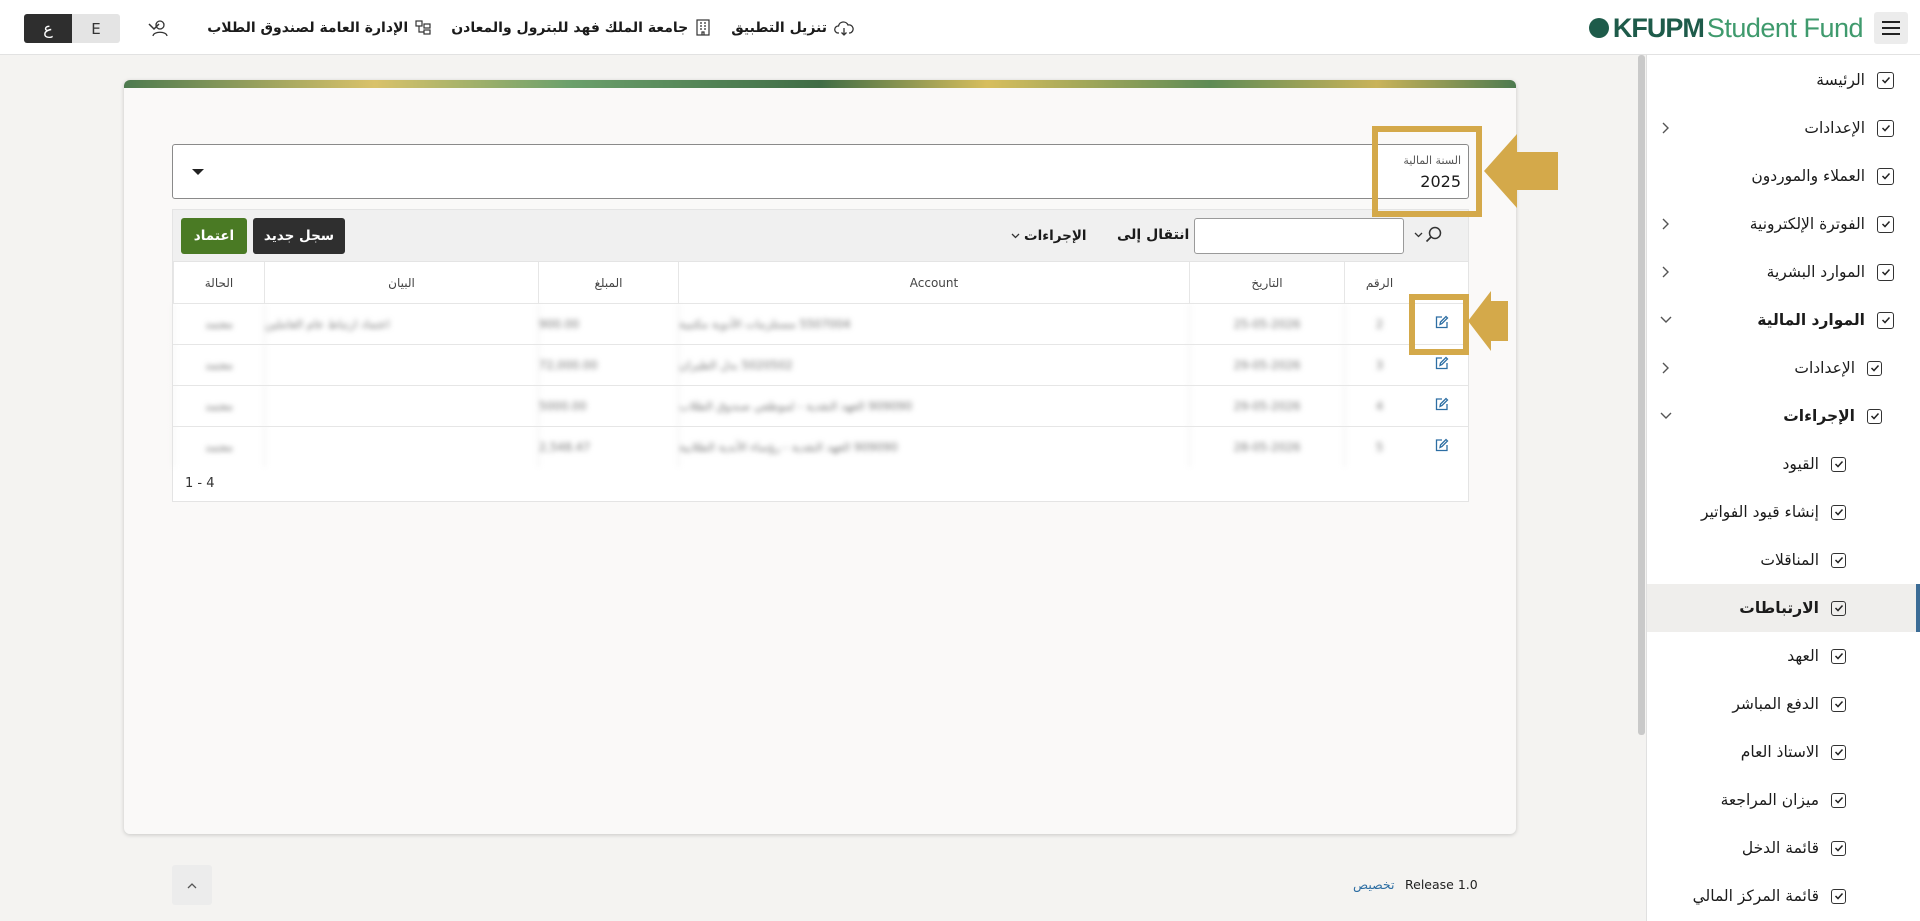  I want to click on sidebar-item: الموارد البشرية, so click(1783, 272).